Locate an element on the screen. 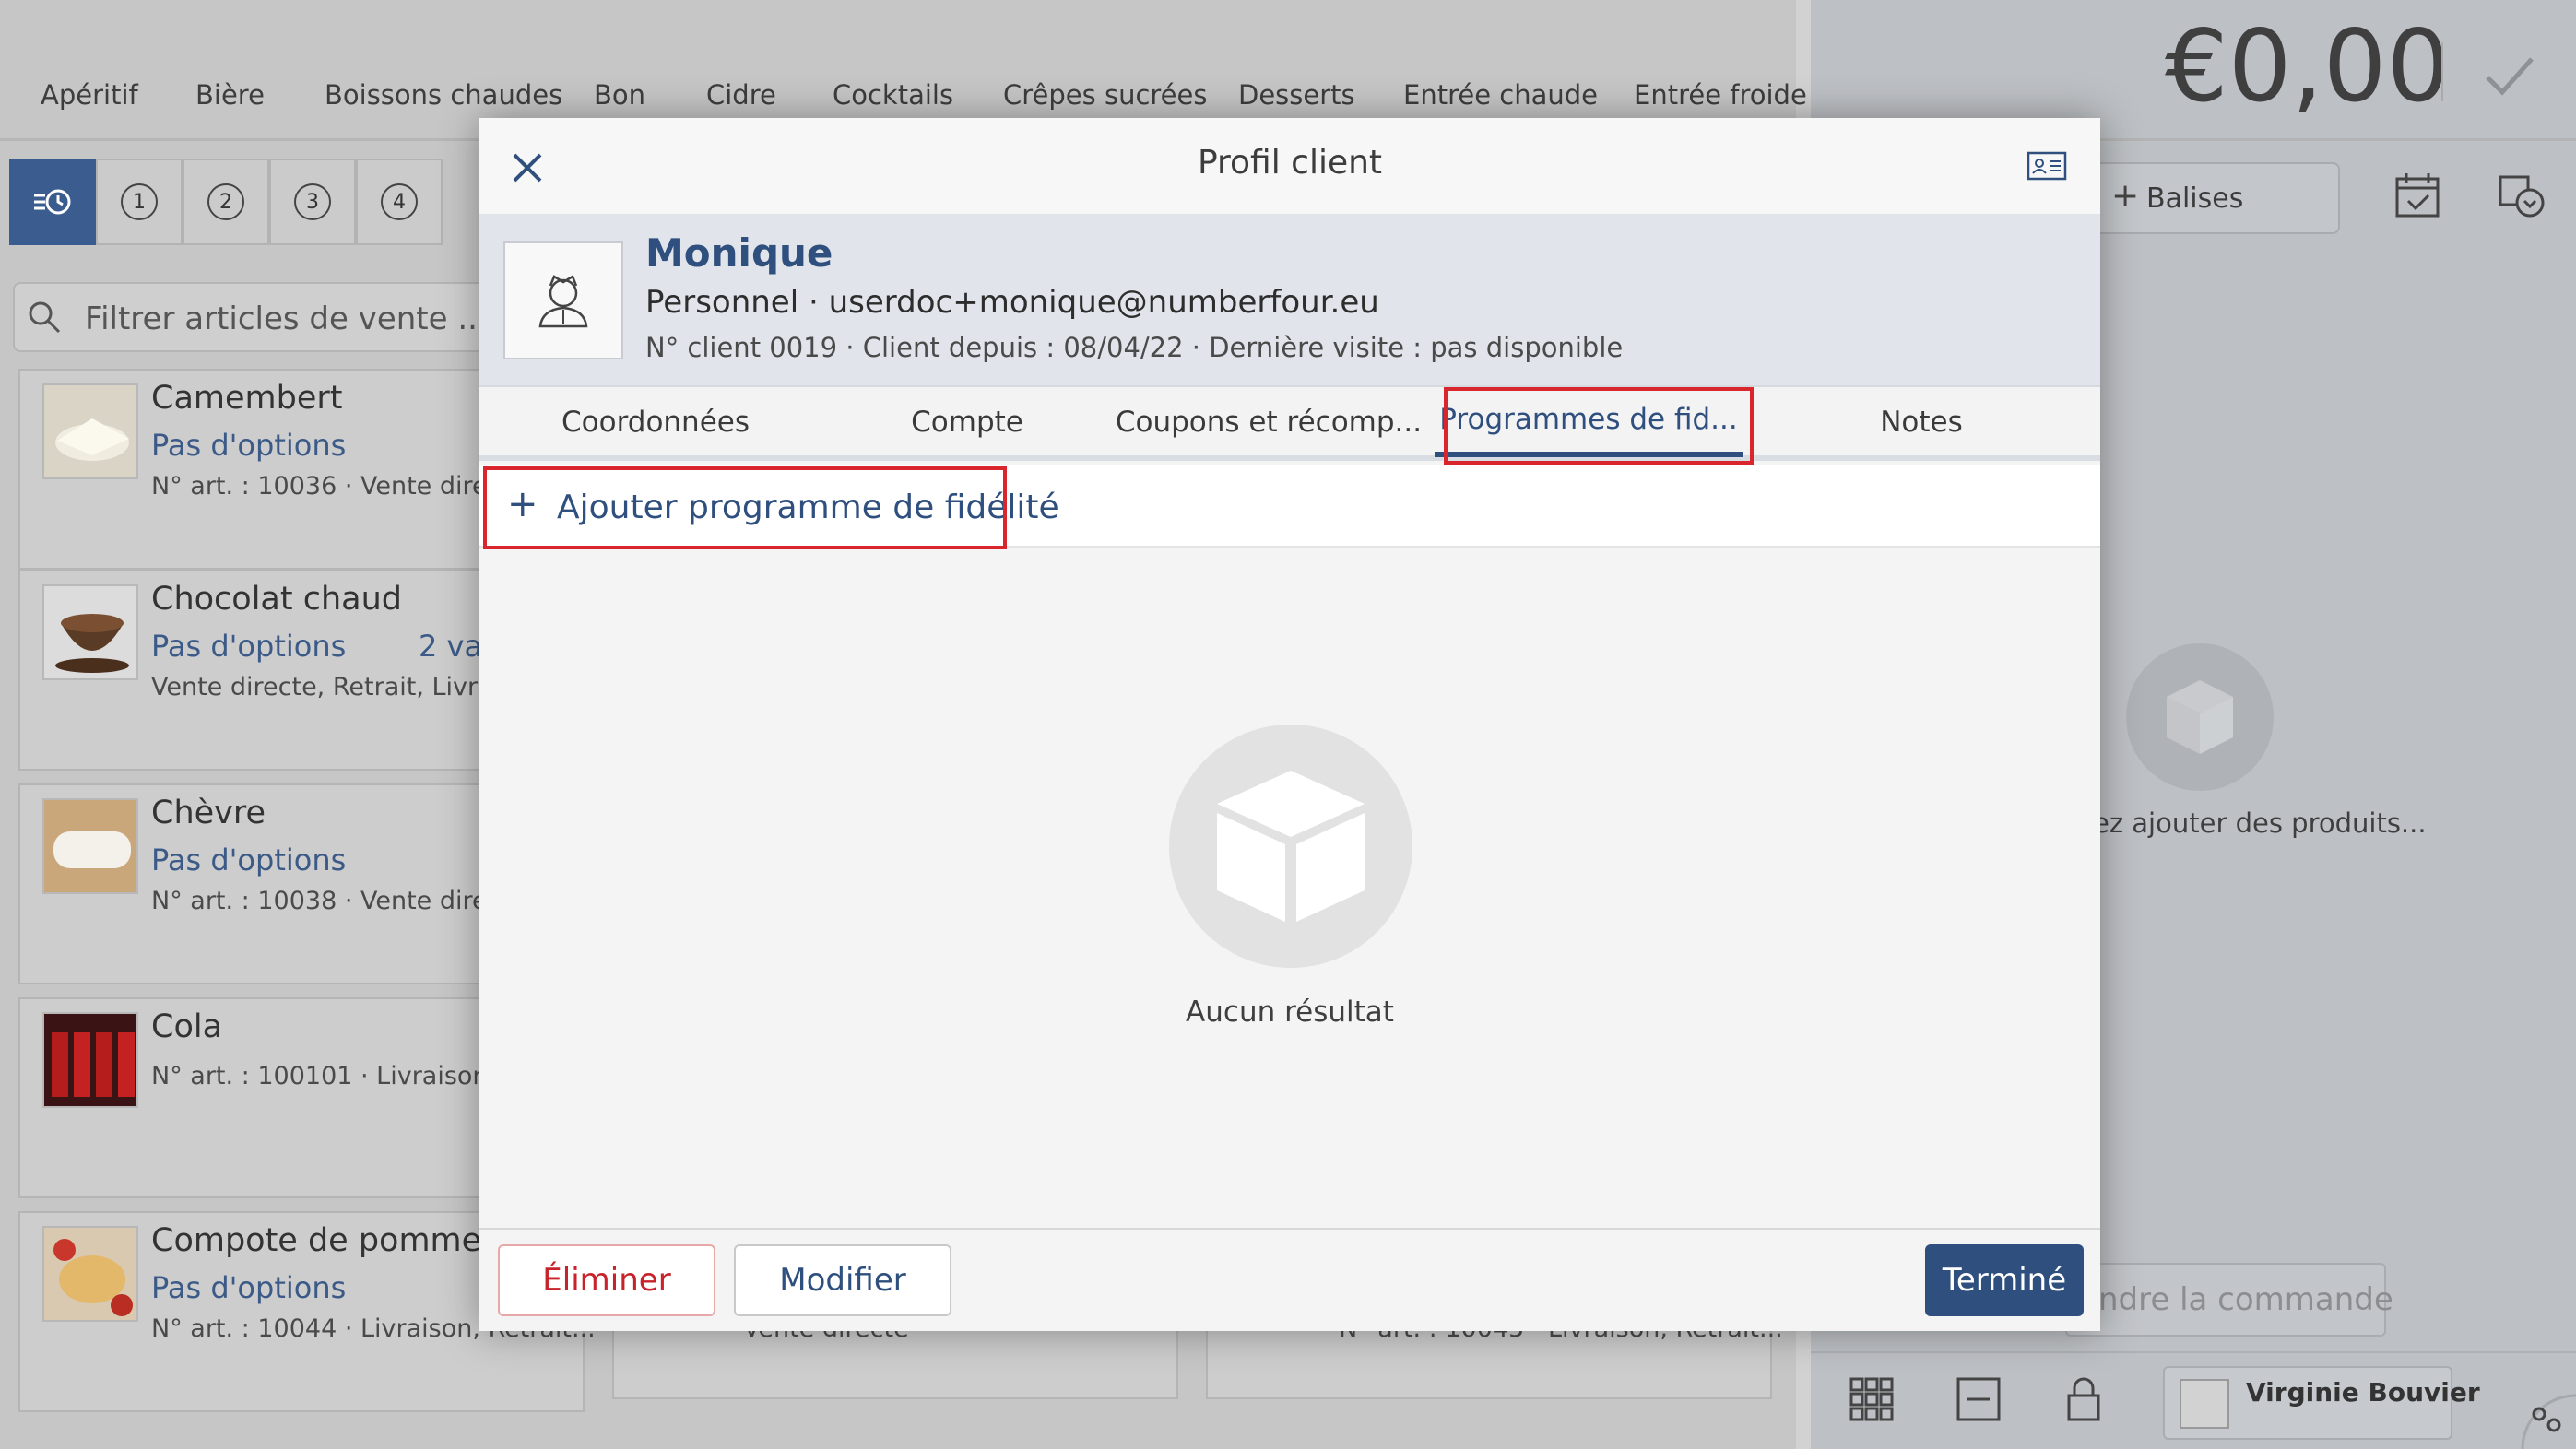  product-name: Compote de pommes is located at coordinates (325, 1240).